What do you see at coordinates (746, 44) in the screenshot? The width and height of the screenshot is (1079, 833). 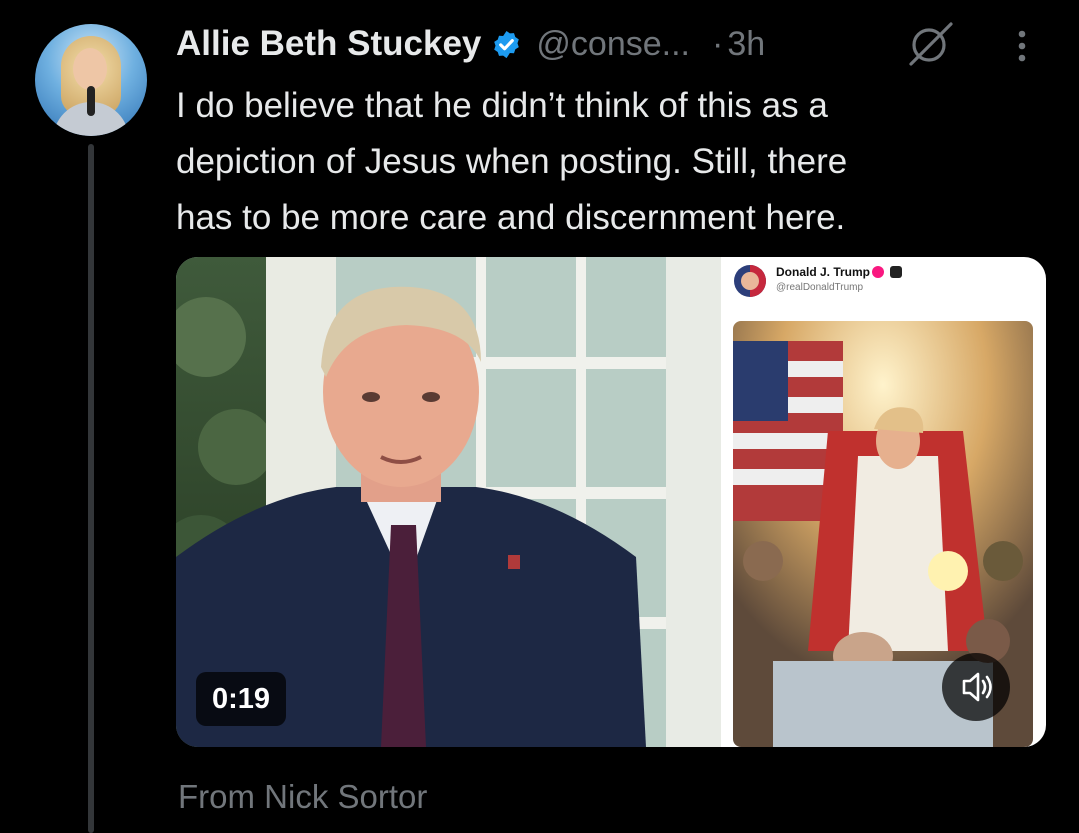 I see `timestamp: 3h` at bounding box center [746, 44].